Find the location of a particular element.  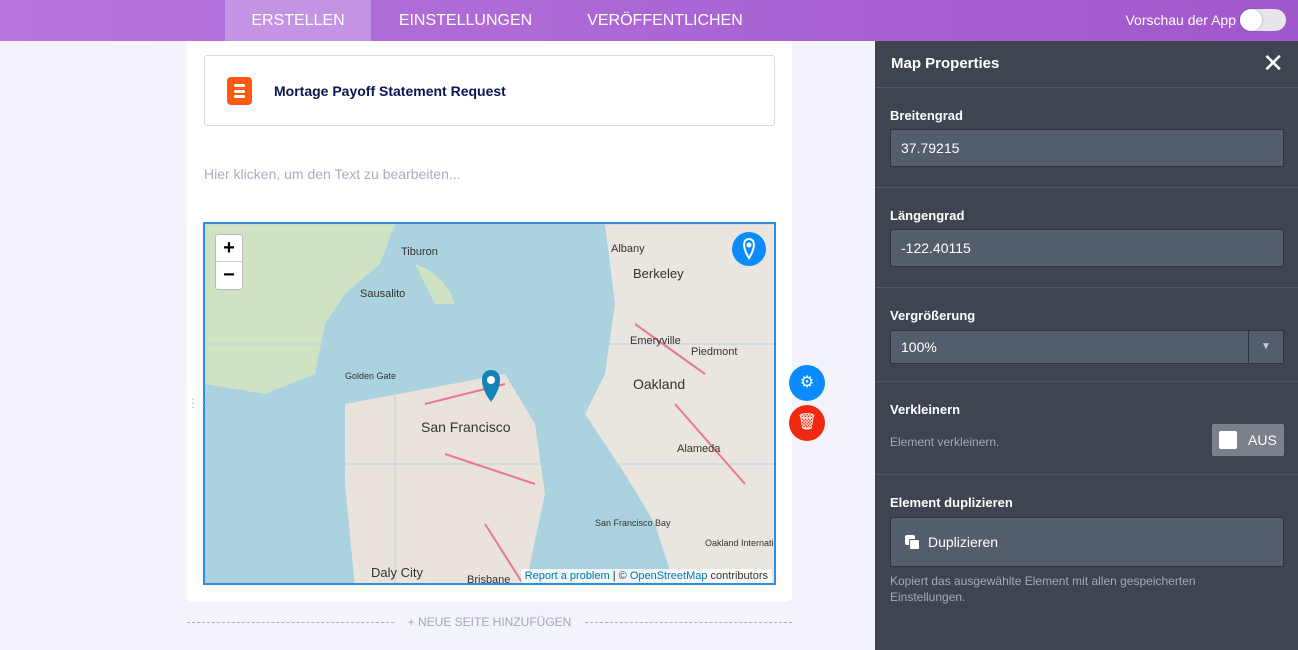

map-label: Alameda is located at coordinates (699, 449).